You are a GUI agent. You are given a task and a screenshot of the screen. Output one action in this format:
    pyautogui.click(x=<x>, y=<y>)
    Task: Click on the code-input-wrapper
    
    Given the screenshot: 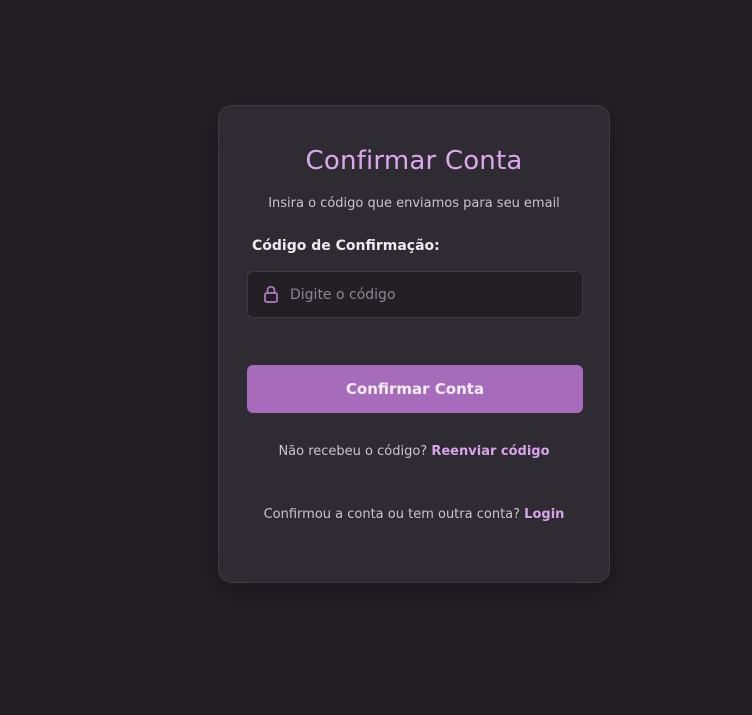 What is the action you would take?
    pyautogui.click(x=415, y=294)
    